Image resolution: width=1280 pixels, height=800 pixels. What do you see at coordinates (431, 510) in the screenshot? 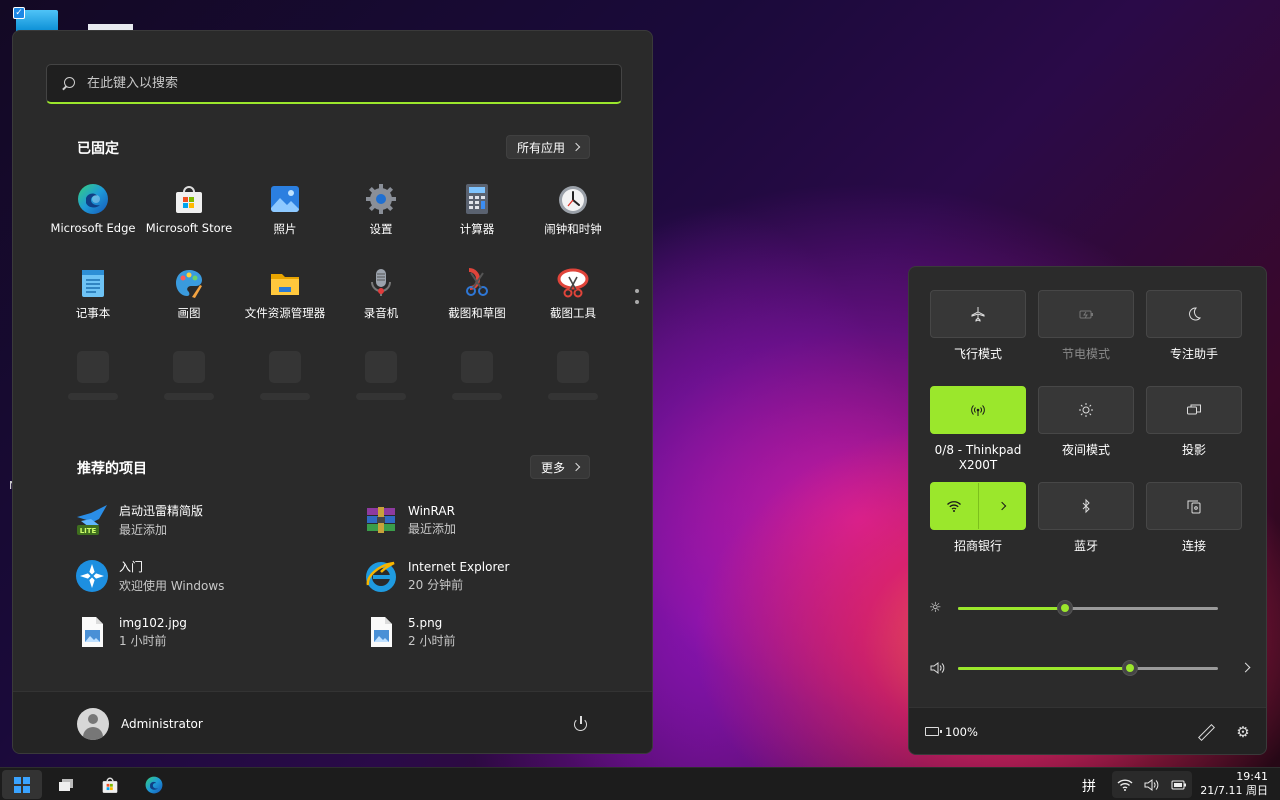
I see `recommended-item-name: WinRAR` at bounding box center [431, 510].